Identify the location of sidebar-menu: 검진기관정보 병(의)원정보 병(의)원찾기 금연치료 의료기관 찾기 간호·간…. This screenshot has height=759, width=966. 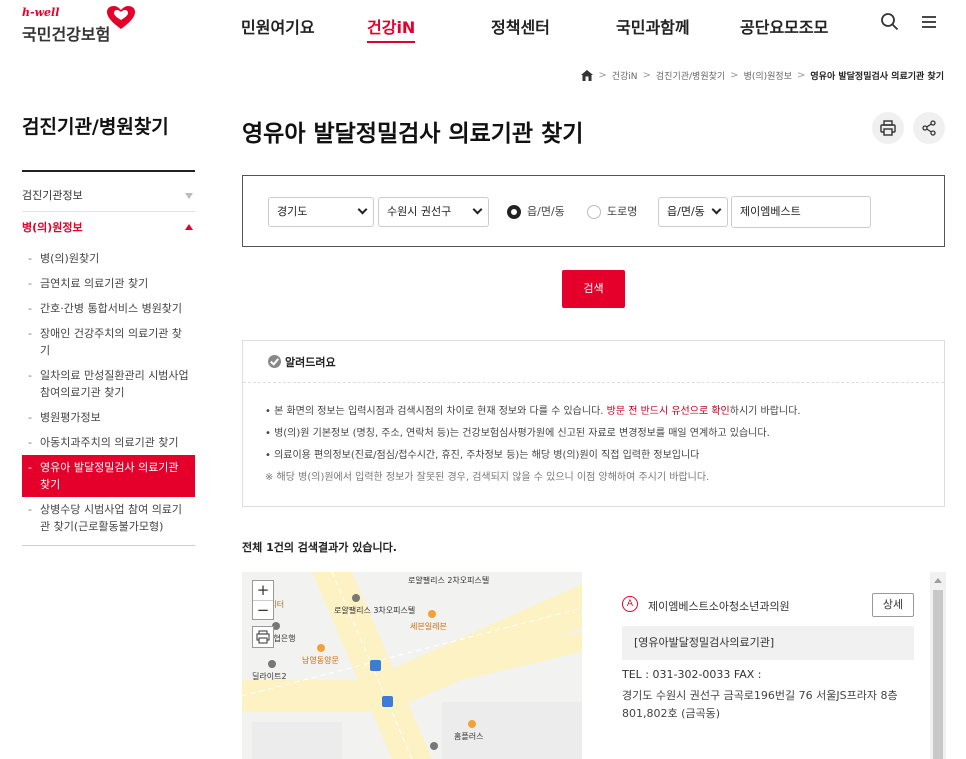
(108, 363).